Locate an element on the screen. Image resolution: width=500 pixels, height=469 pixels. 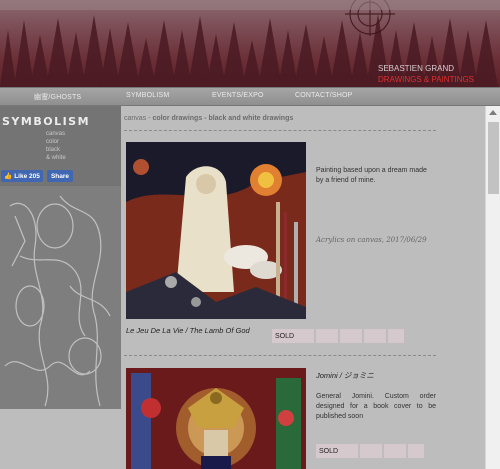
scroll-up-arrow-icon is located at coordinates (493, 112).